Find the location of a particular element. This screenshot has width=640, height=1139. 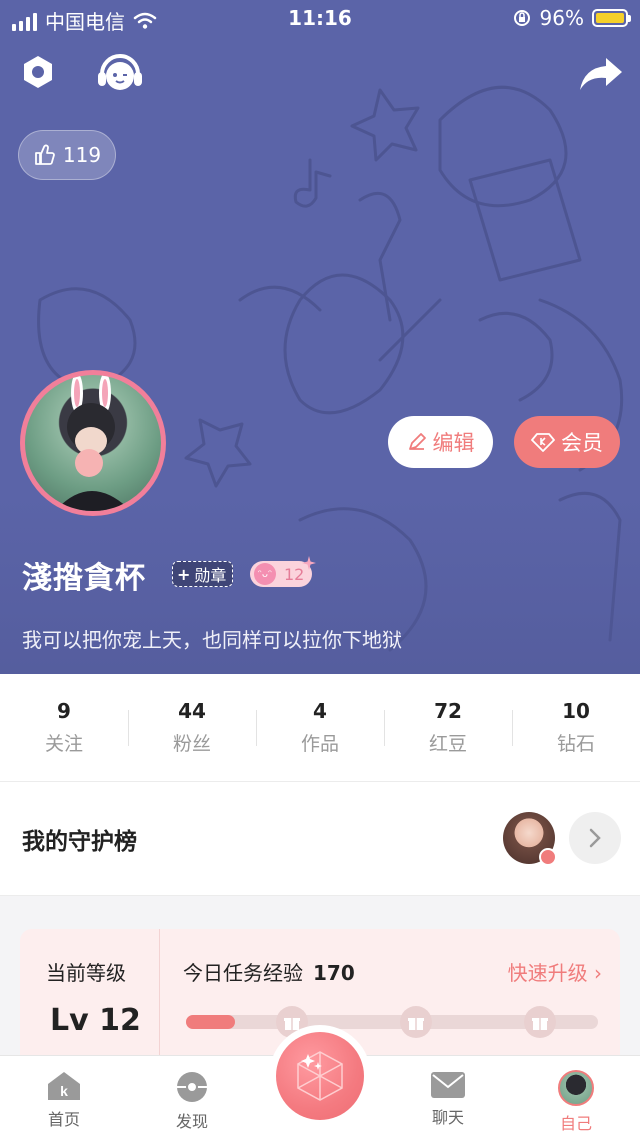

status-bar: 中国电信 11:16 96% is located at coordinates (320, 20).